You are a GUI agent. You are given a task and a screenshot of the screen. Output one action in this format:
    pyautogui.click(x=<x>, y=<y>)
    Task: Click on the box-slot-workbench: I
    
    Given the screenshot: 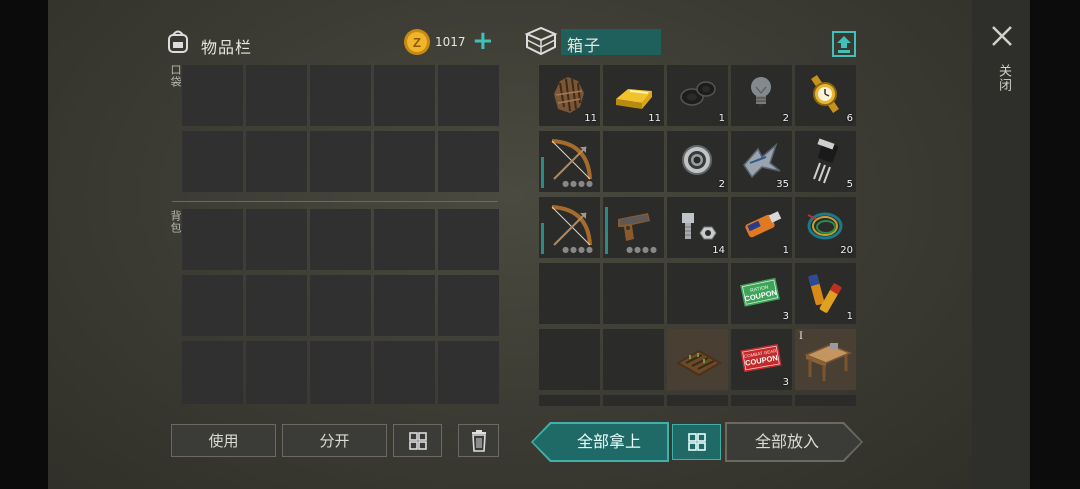 What is the action you would take?
    pyautogui.click(x=825, y=359)
    